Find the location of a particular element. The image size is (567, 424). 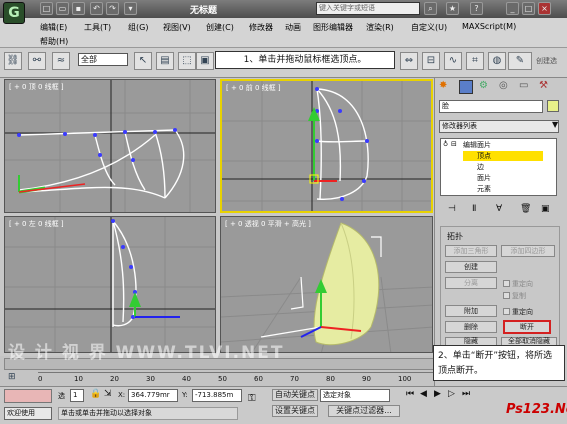

attach-button: 附加 is located at coordinates (471, 311).